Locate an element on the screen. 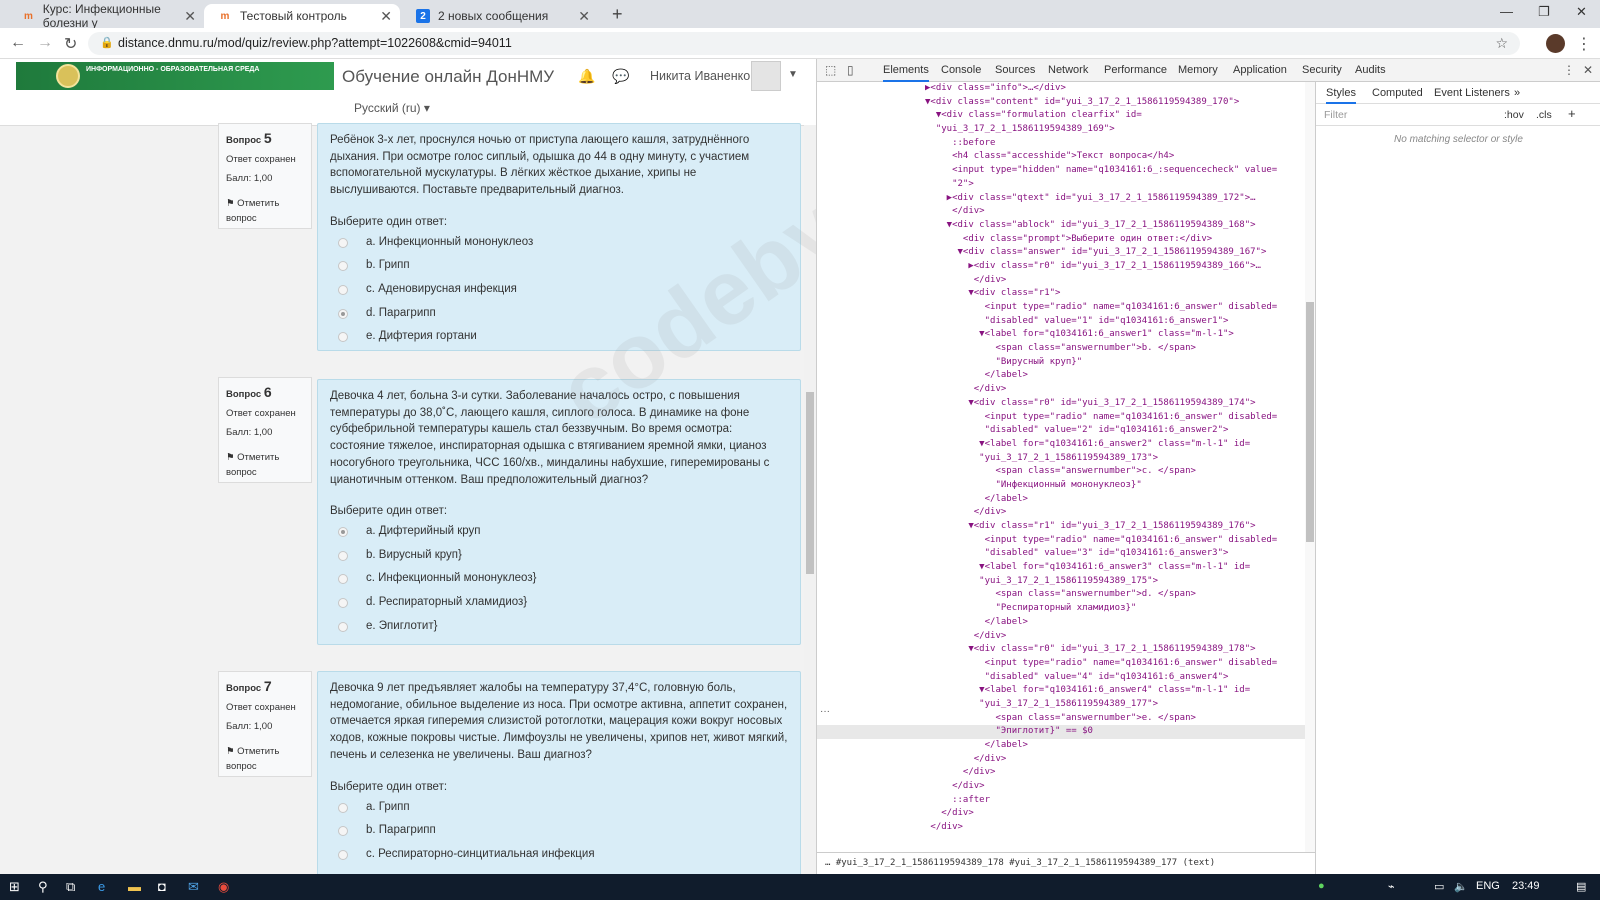 This screenshot has height=900, width=1600. dom-node-line: "Вирусный круп}" is located at coordinates (1061, 363).